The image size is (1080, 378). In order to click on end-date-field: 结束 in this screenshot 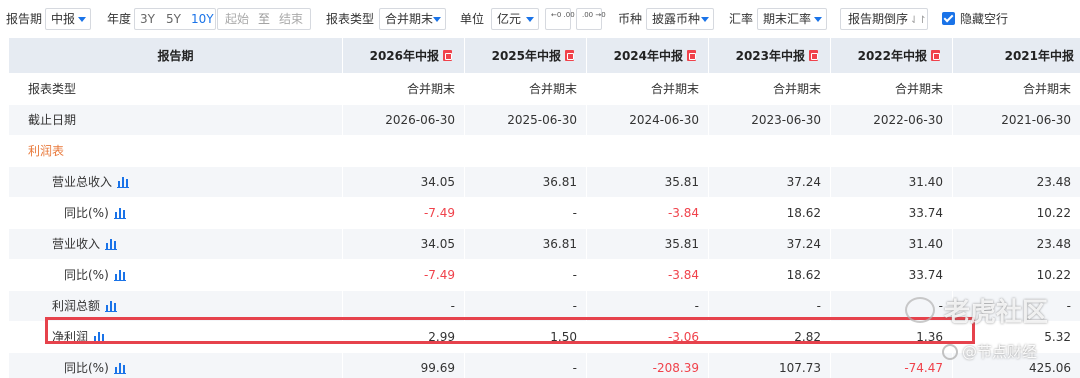, I will do `click(291, 19)`.